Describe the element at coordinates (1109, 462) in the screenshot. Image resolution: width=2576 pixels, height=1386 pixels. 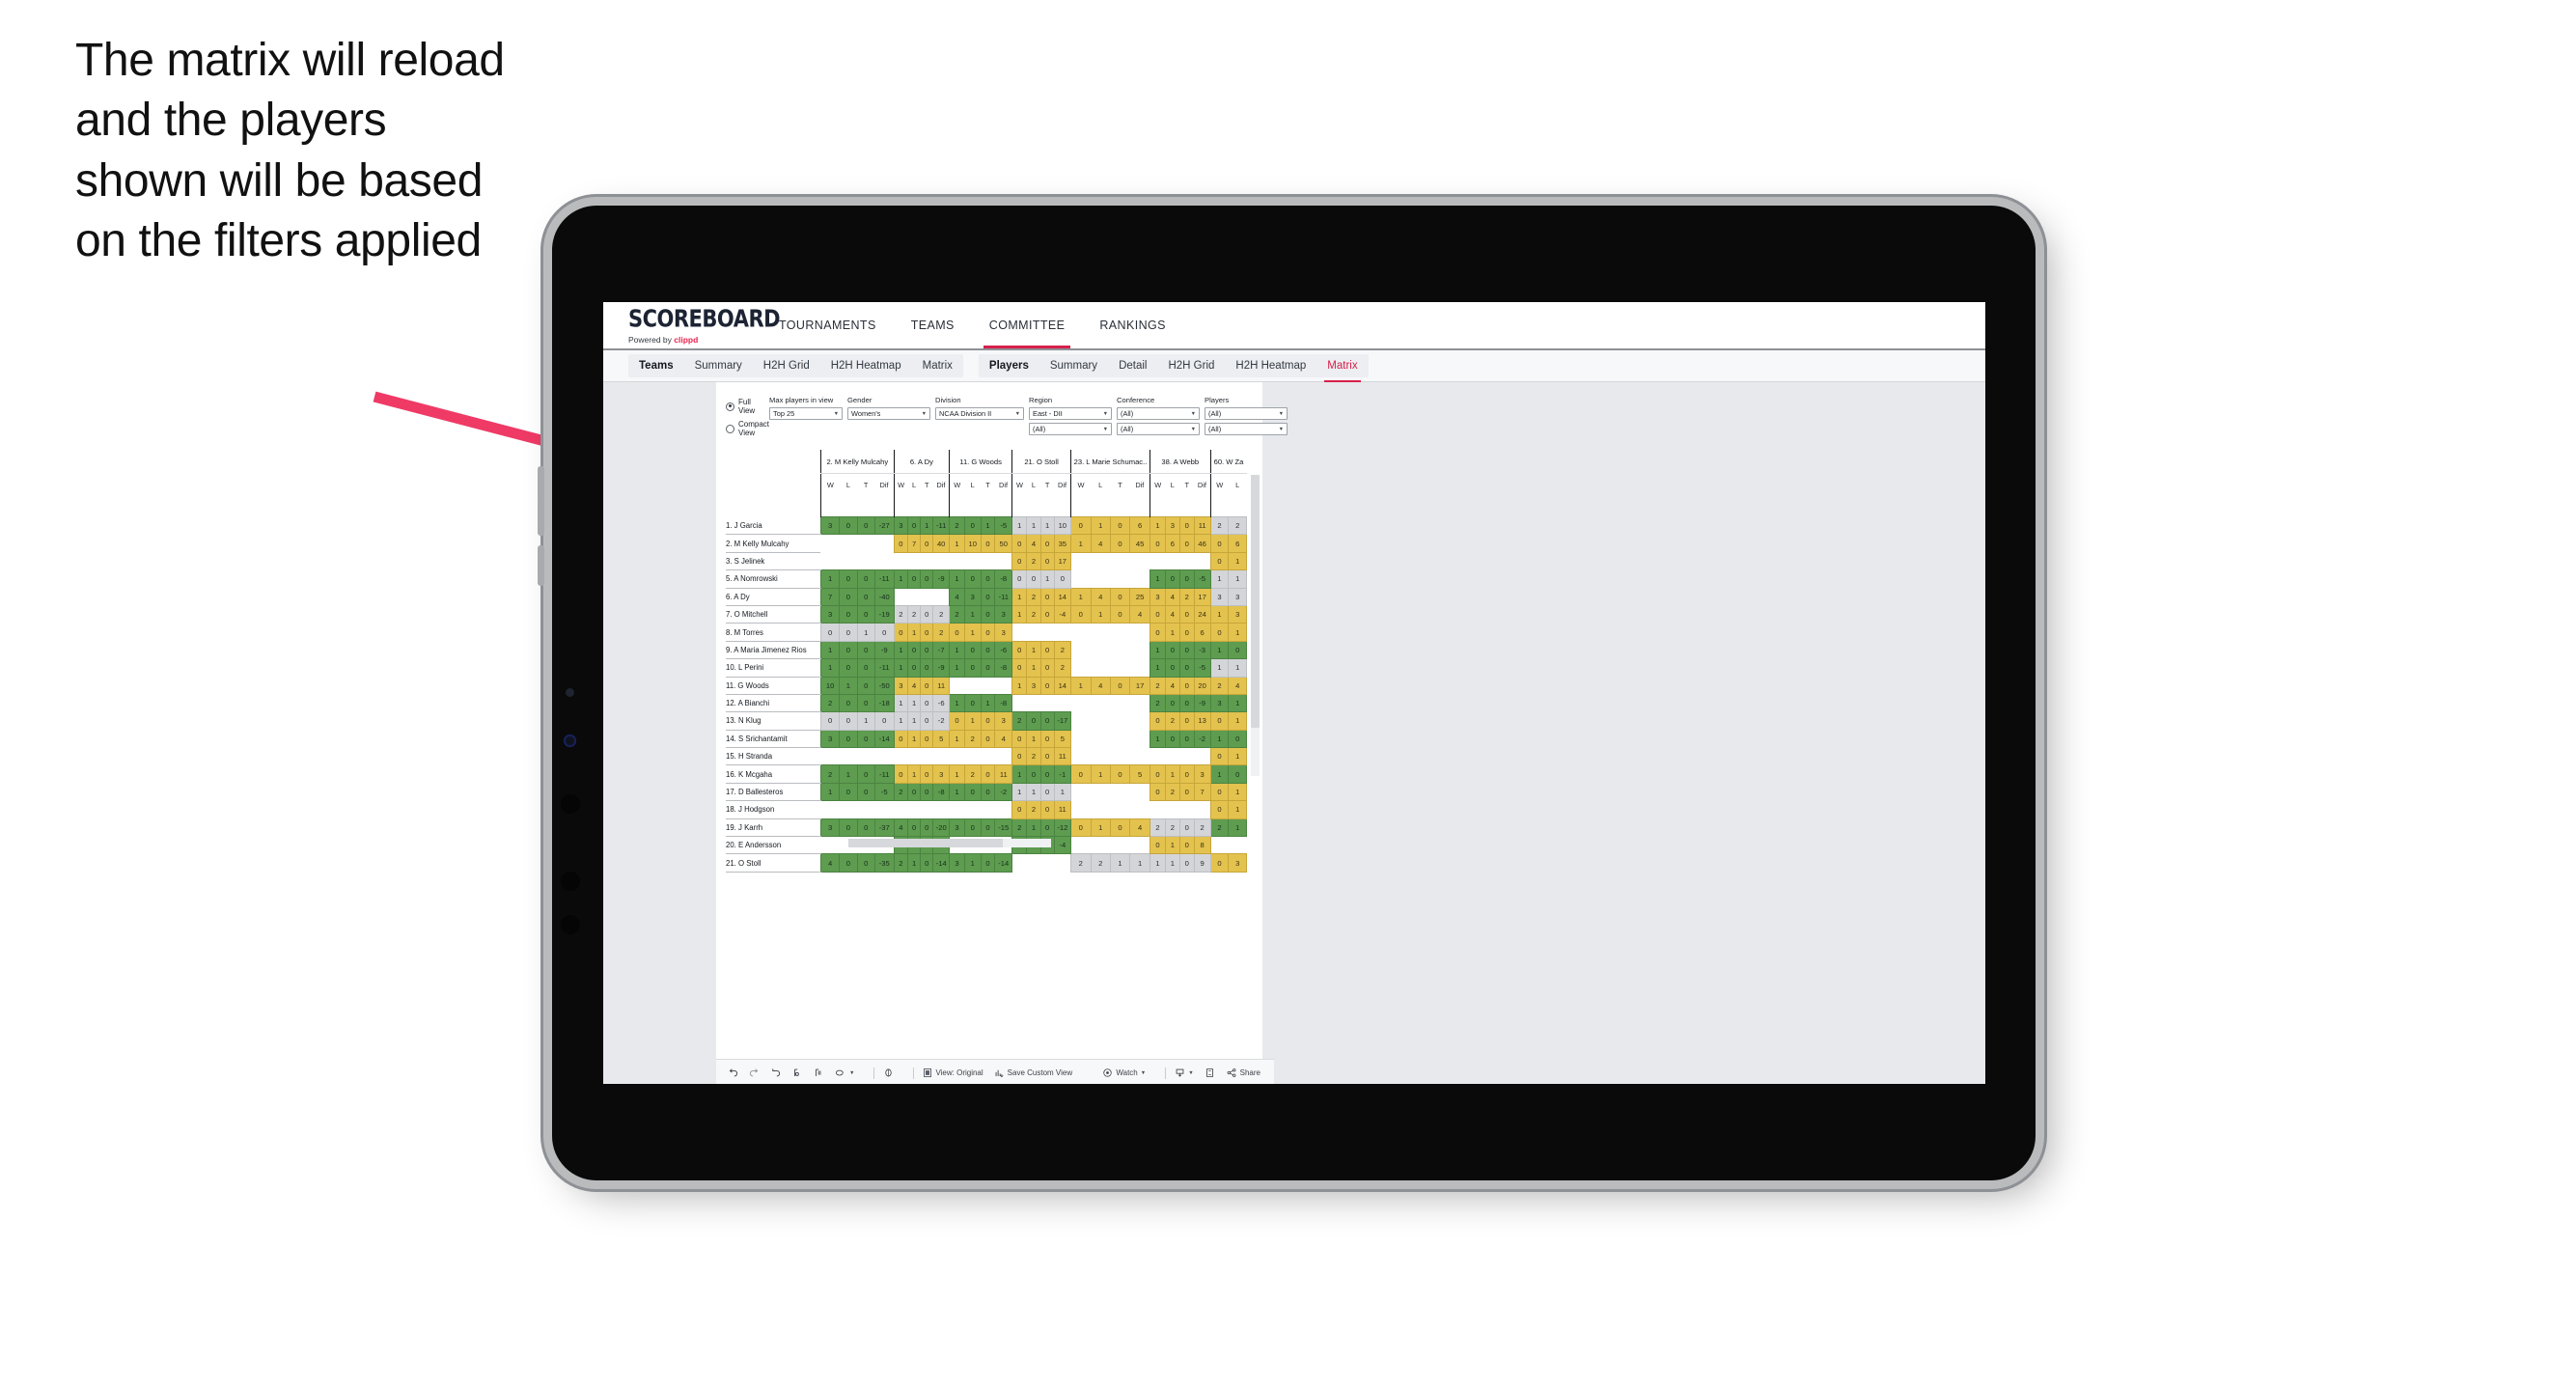
I see `matrix-col-header: 23. L Marie Schumac..` at that location.